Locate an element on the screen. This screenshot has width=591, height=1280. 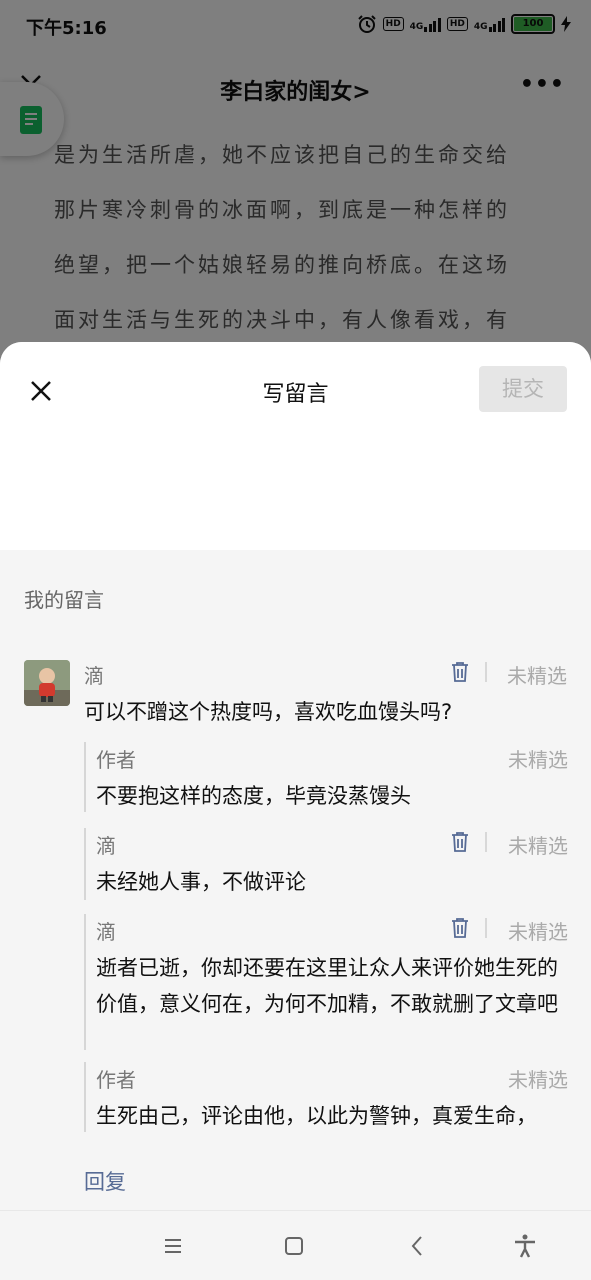
comment-text: 可以不蹭这个热度吗，喜欢吃血馒头吗? is located at coordinates (268, 712).